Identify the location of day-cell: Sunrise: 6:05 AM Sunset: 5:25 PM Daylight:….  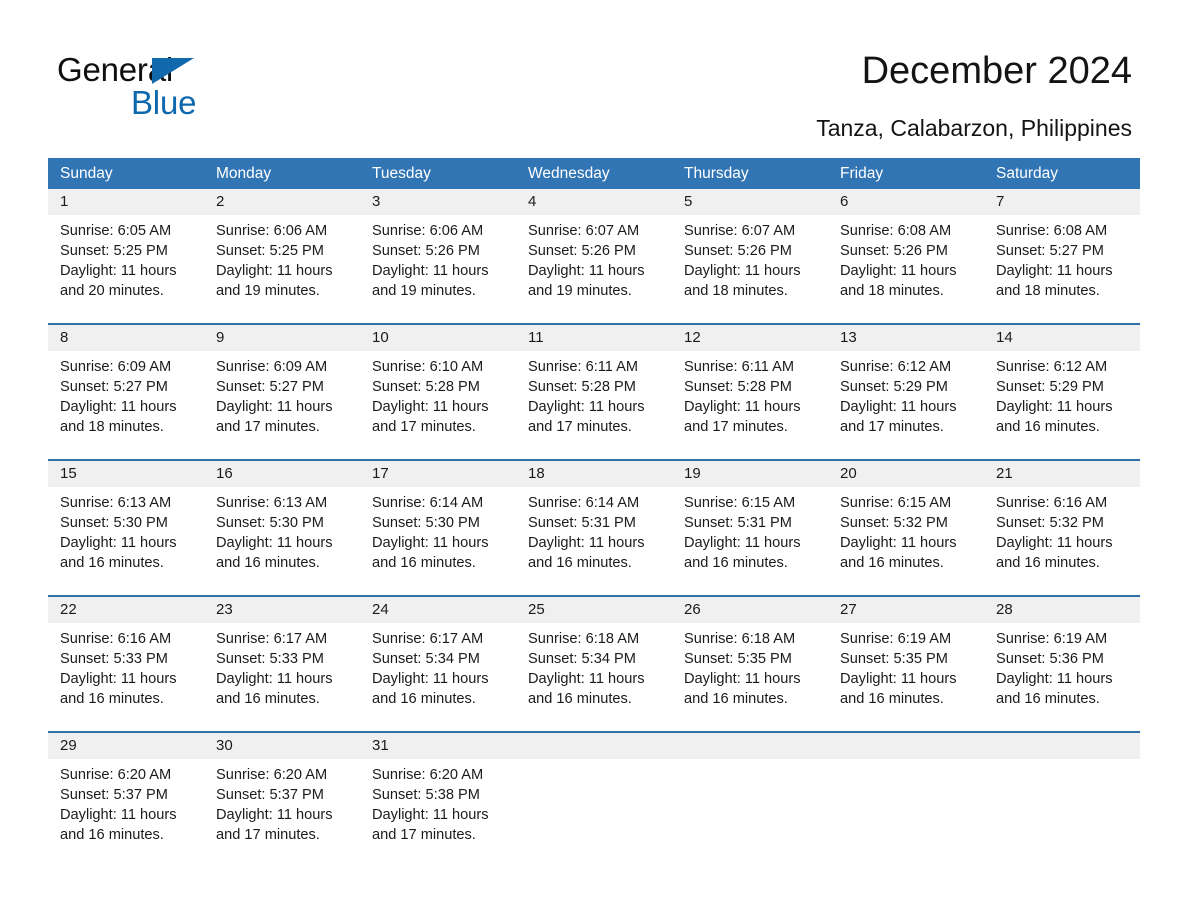
(126, 269).